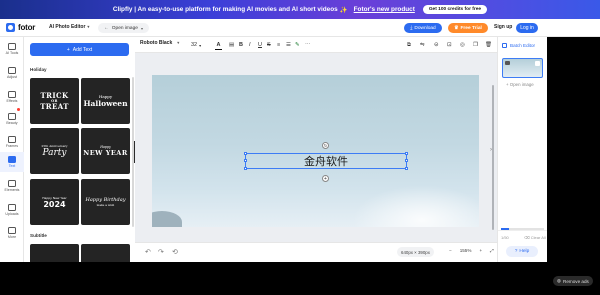  I want to click on banner-link: Fotor's new product, so click(384, 9).